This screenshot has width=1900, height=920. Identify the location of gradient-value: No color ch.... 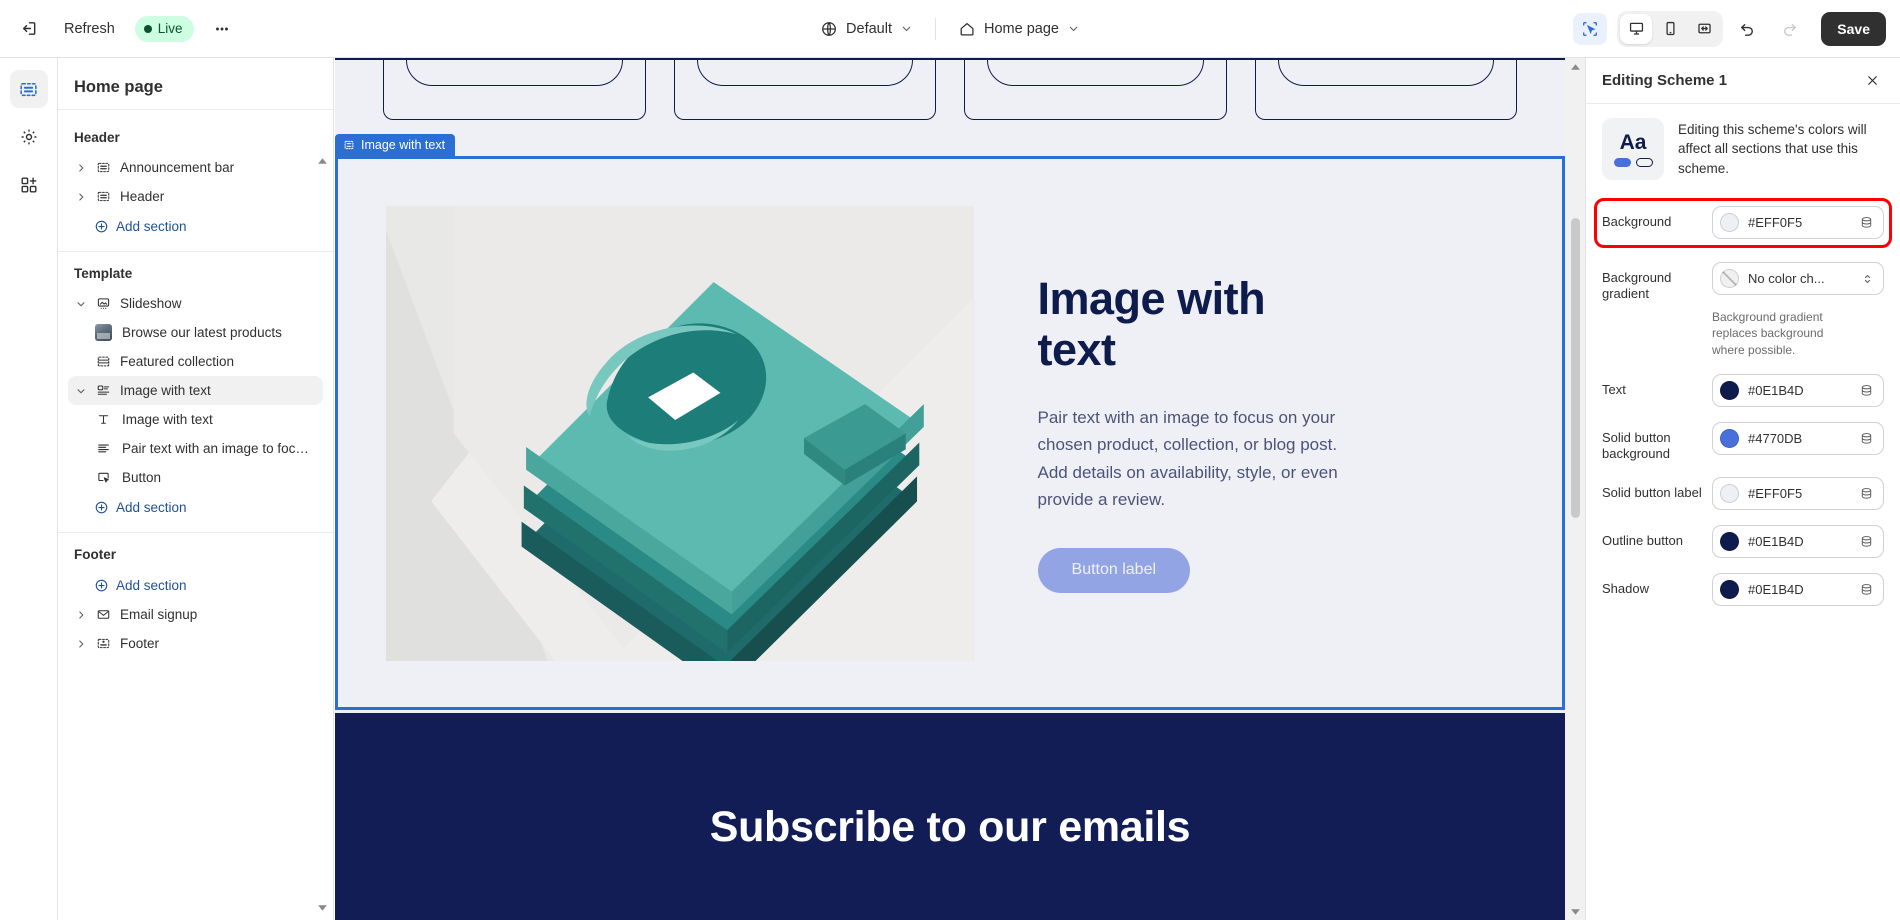
(1786, 278).